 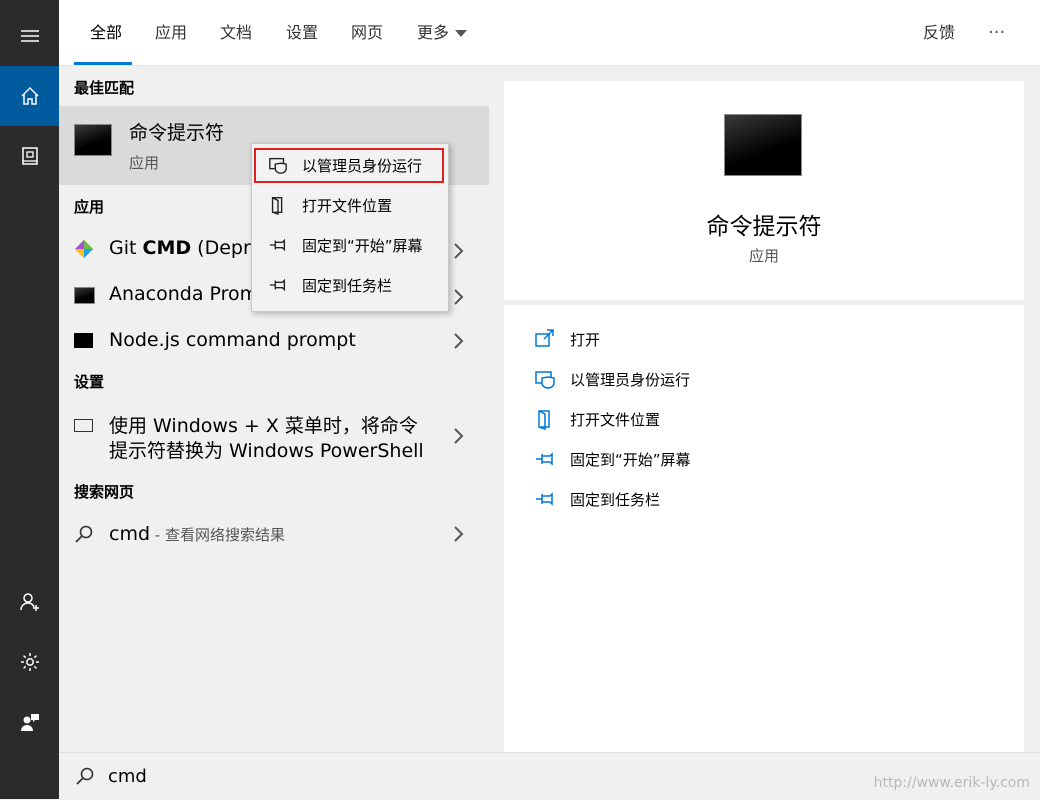 I want to click on hamburger-menu-button, so click(x=29, y=36).